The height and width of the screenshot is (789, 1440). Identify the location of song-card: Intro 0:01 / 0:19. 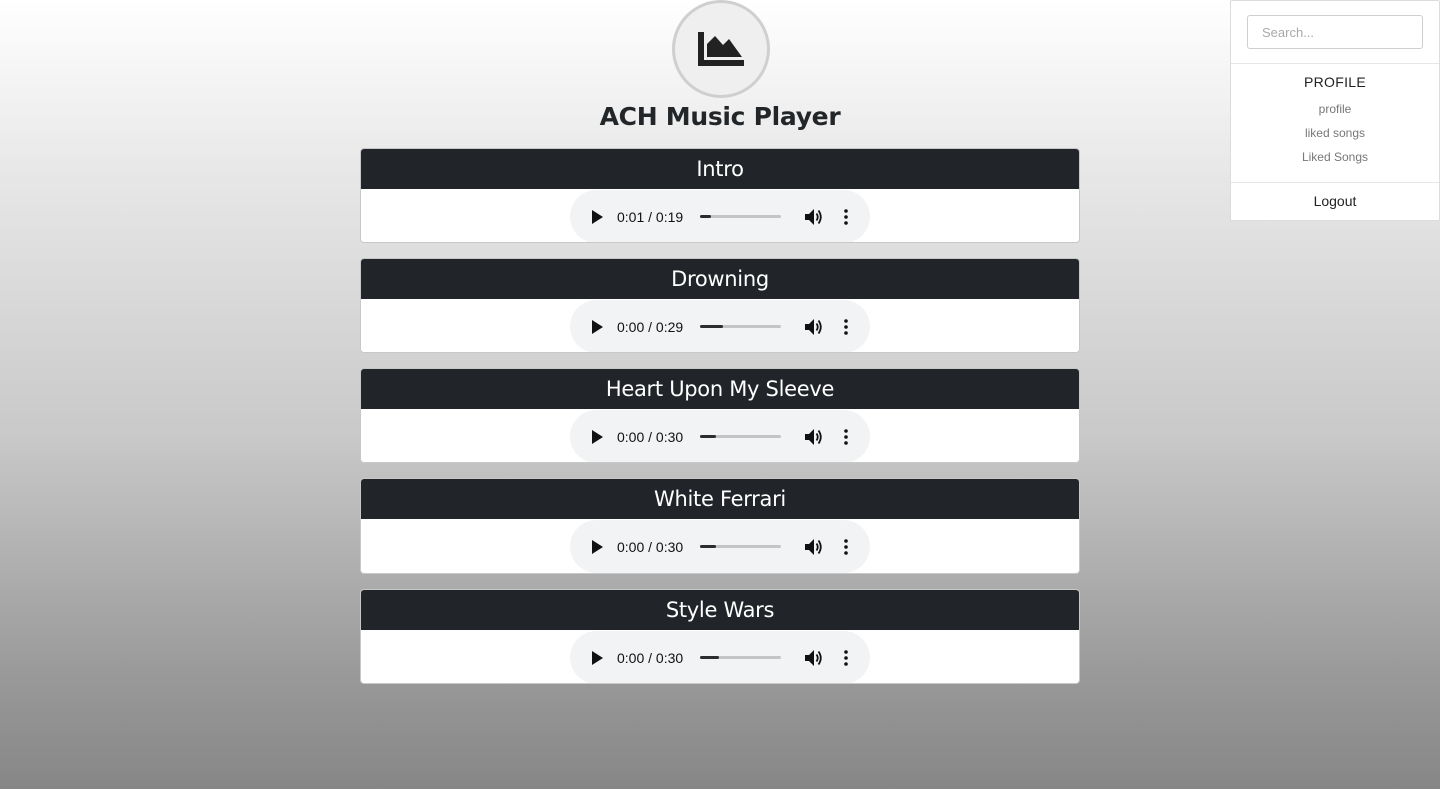
(720, 195).